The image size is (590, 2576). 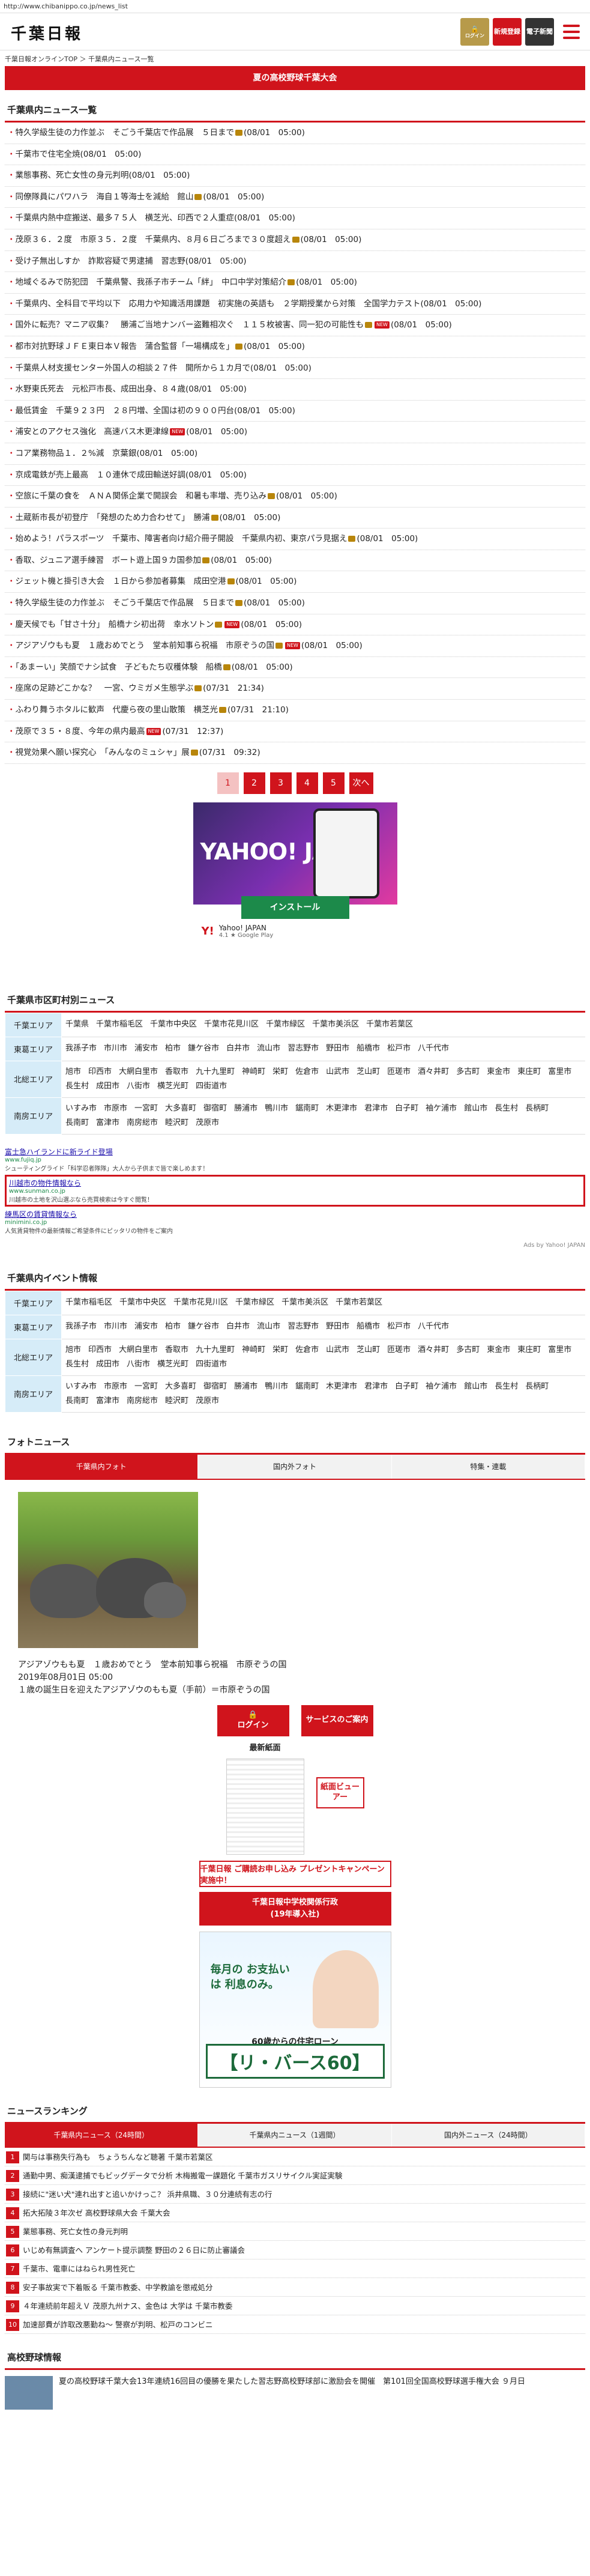 What do you see at coordinates (115, 1109) in the screenshot?
I see `city-link: 市原市` at bounding box center [115, 1109].